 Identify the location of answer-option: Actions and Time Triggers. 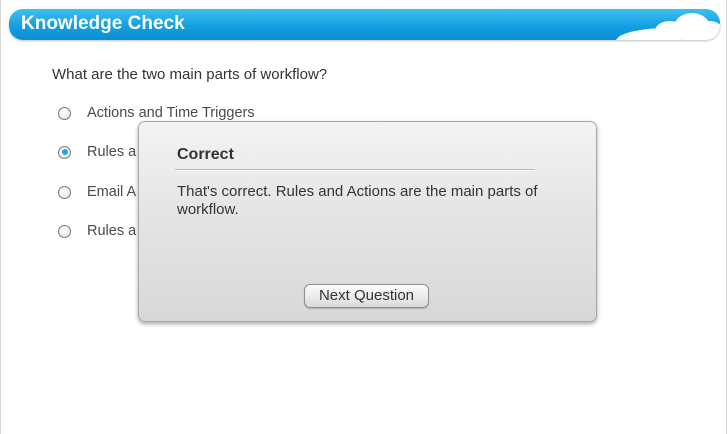
(156, 113).